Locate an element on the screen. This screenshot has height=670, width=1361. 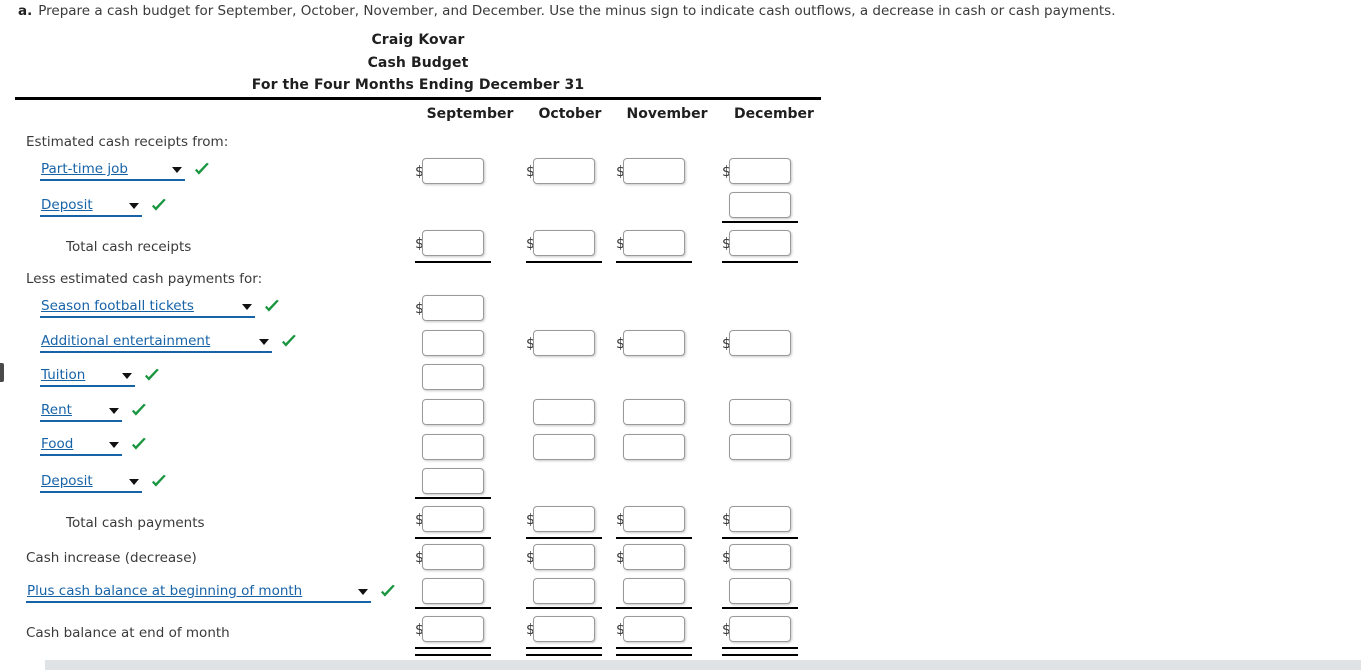
amount-input-november-r9 is located at coordinates (654, 447).